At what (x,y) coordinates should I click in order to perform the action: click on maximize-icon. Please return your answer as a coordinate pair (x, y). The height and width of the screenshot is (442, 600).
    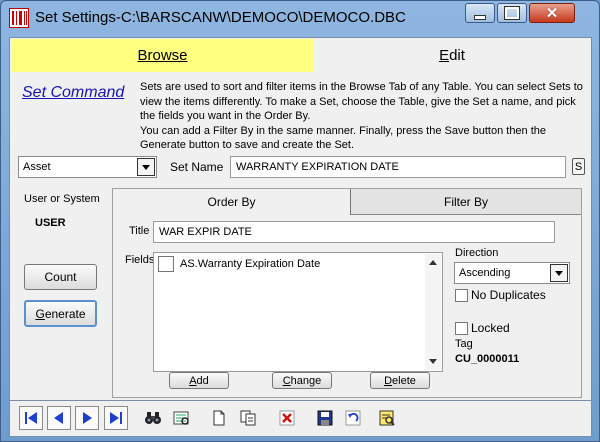
    Looking at the image, I should click on (512, 13).